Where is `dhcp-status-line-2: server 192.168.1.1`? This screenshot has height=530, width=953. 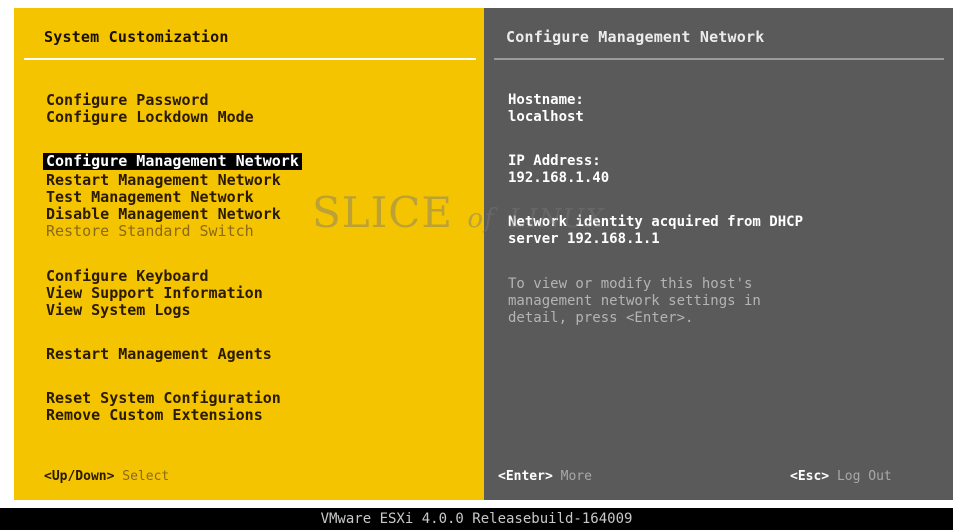 dhcp-status-line-2: server 192.168.1.1 is located at coordinates (584, 239).